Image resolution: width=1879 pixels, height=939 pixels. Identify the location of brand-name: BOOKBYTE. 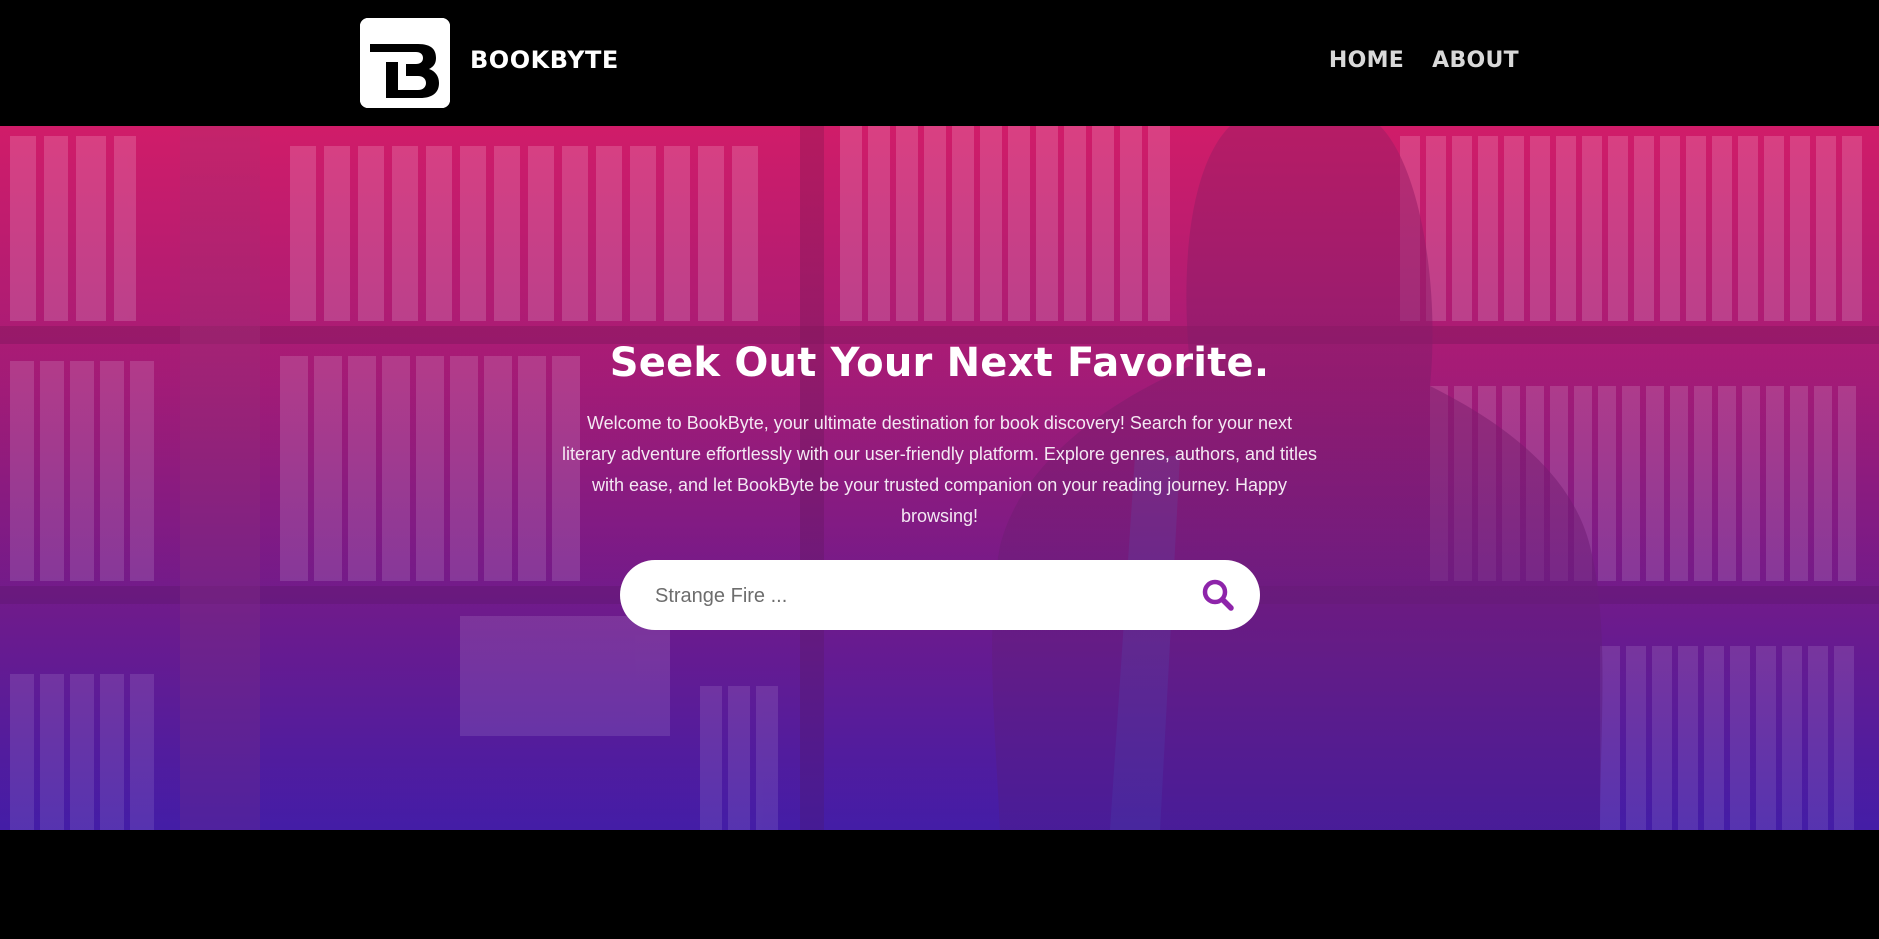
(544, 60).